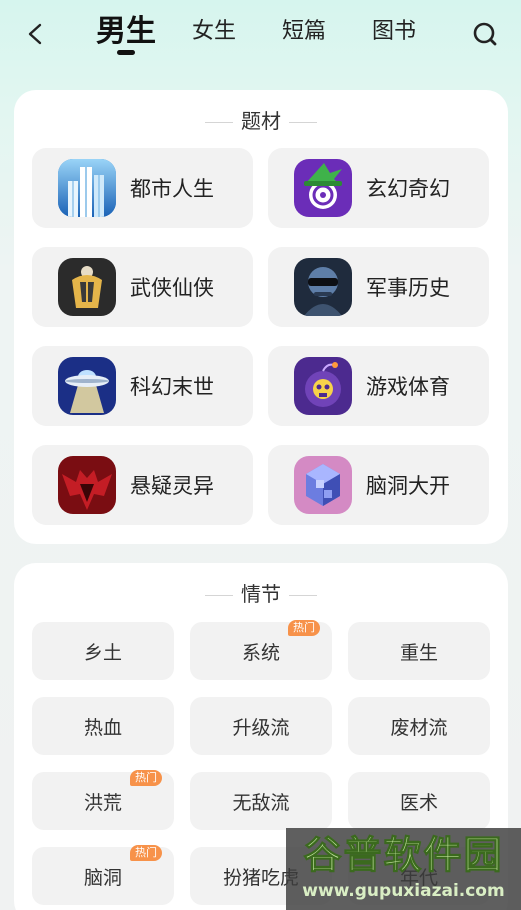  I want to click on soldier-icon, so click(323, 287).